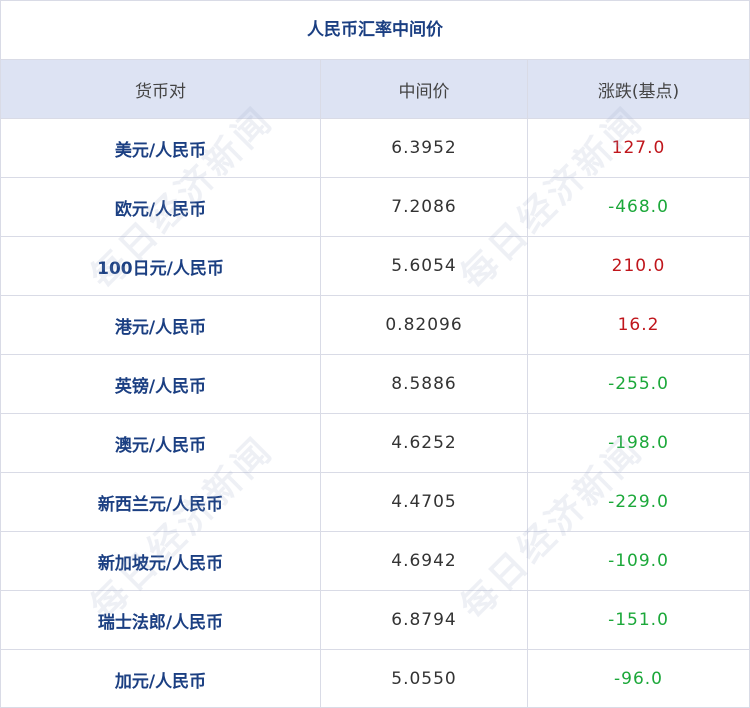 The width and height of the screenshot is (750, 708). What do you see at coordinates (638, 266) in the screenshot?
I see `change-value: 210.0` at bounding box center [638, 266].